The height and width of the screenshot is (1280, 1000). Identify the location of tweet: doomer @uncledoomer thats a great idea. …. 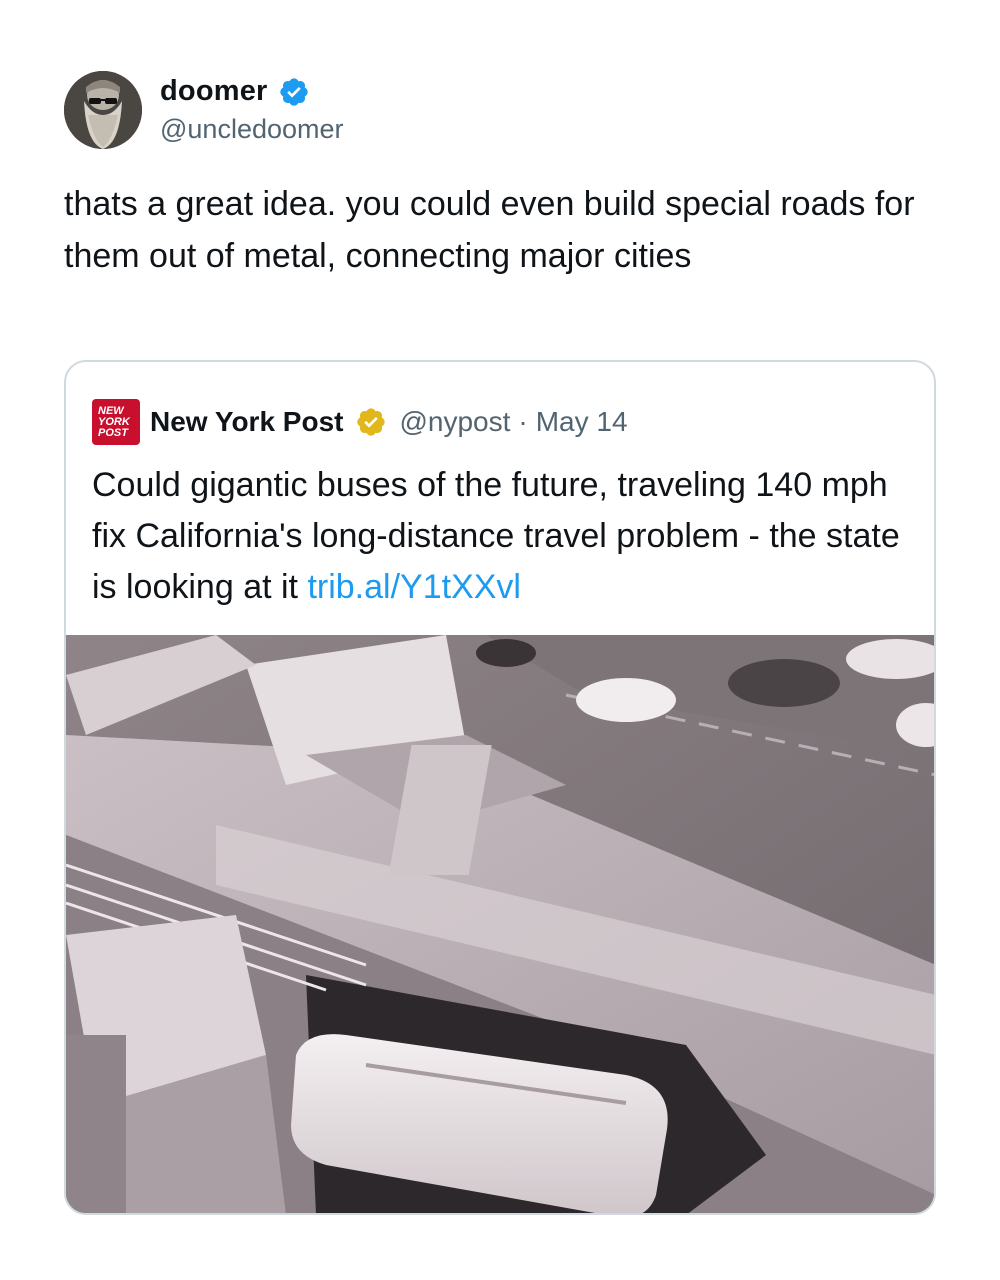
(500, 176).